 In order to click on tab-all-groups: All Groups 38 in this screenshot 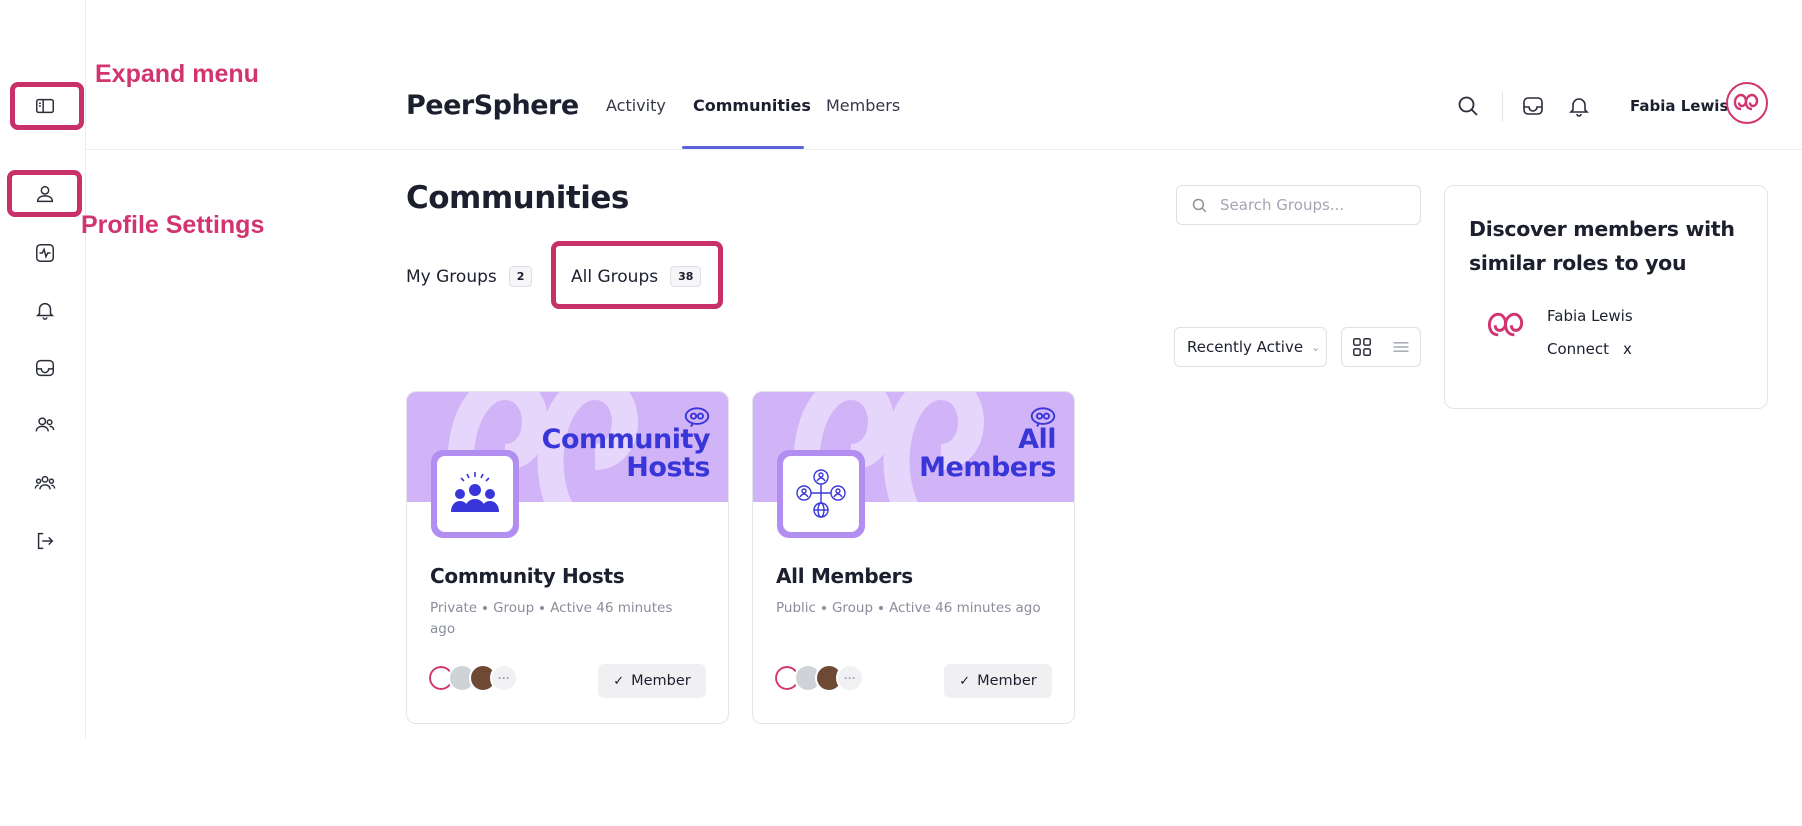, I will do `click(636, 276)`.